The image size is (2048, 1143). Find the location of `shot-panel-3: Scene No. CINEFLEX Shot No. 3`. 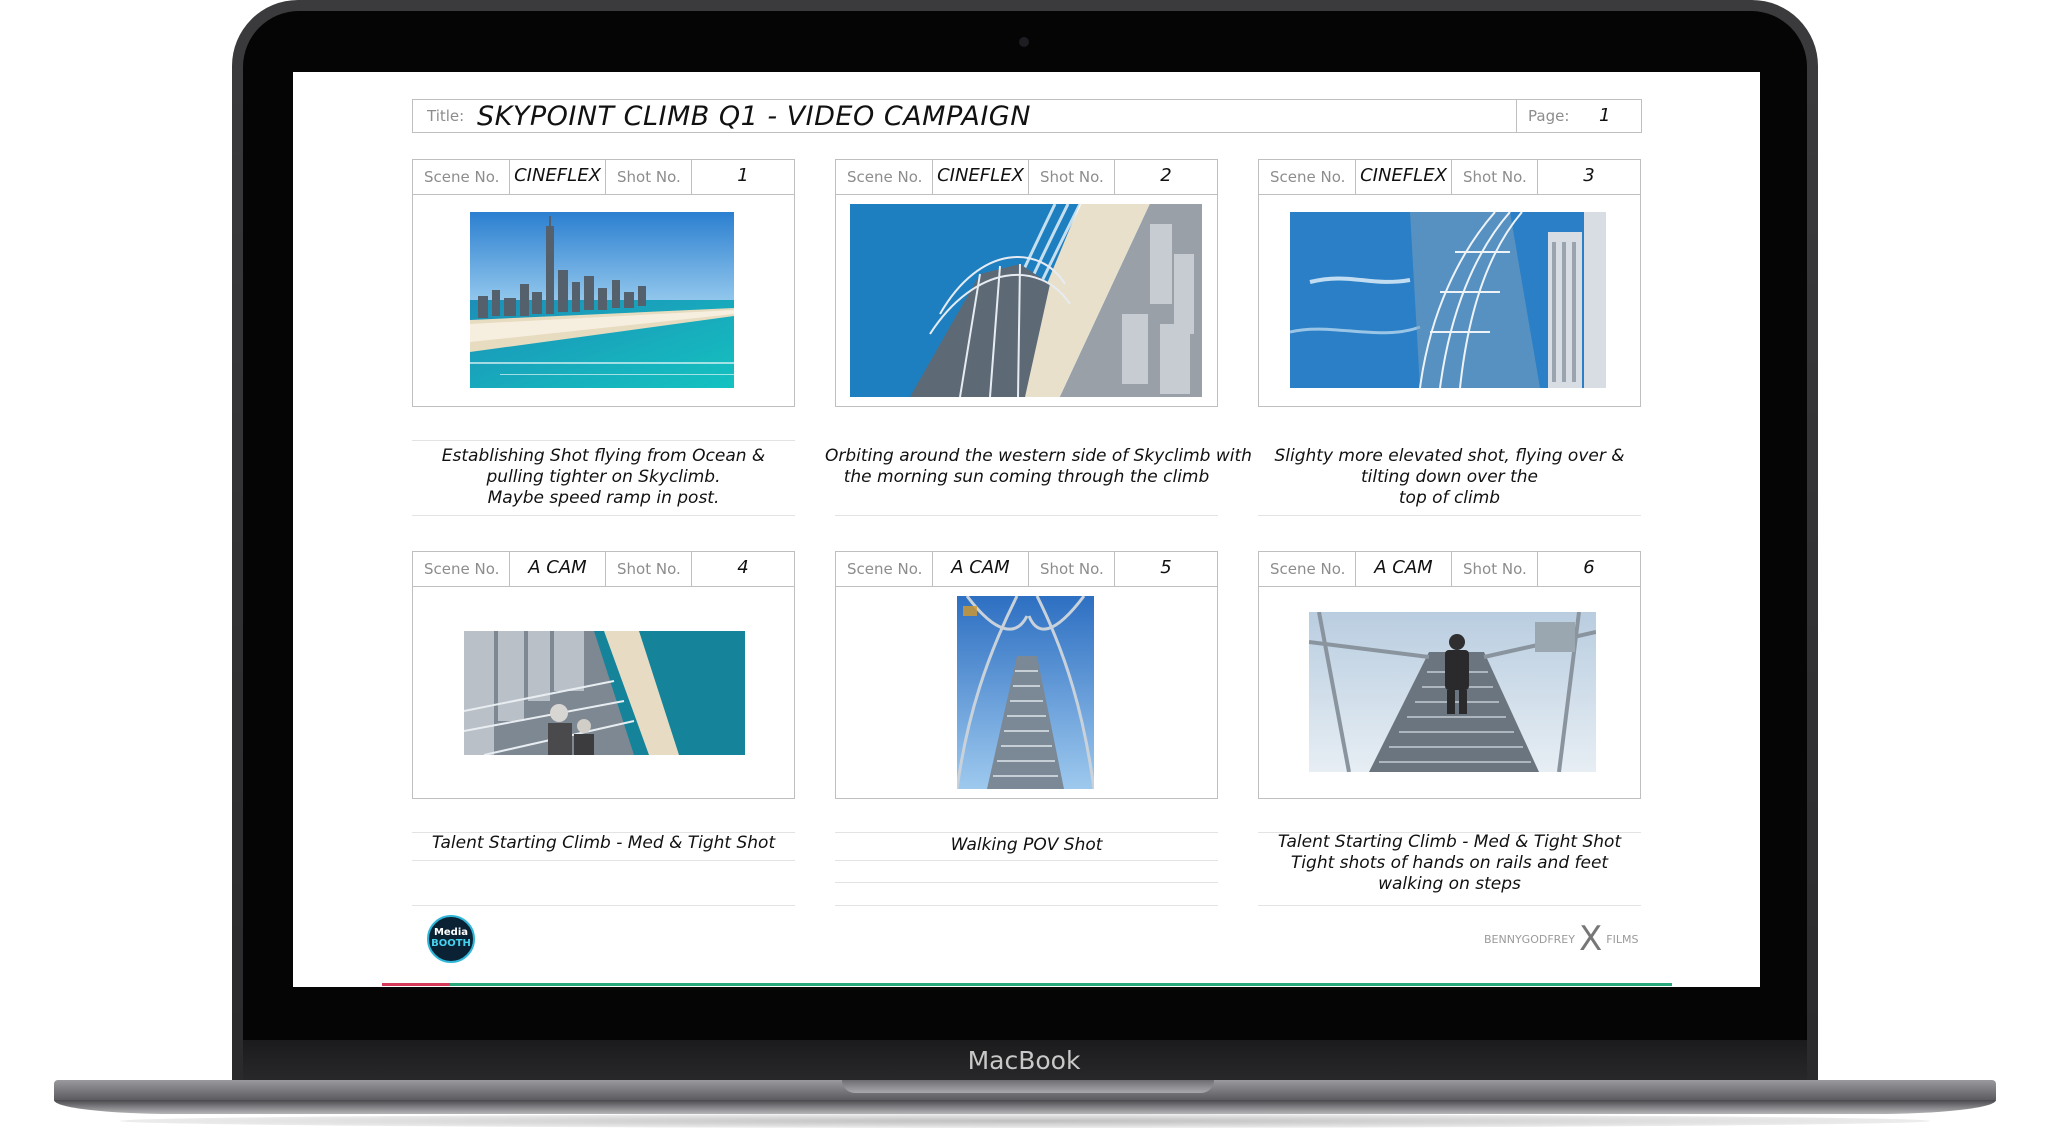

shot-panel-3: Scene No. CINEFLEX Shot No. 3 is located at coordinates (1449, 283).